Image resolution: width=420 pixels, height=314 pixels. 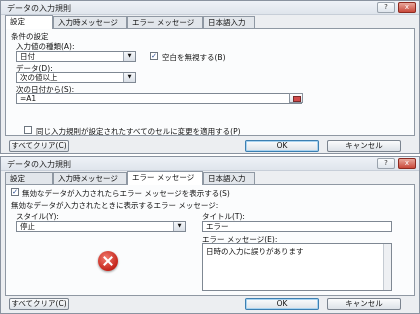 What do you see at coordinates (15, 192) in the screenshot?
I see `show-error-checkbox: ✓` at bounding box center [15, 192].